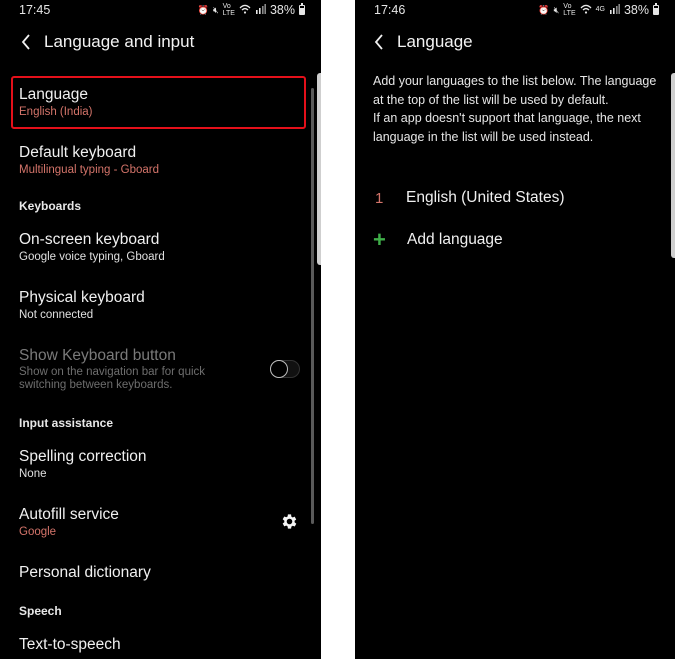 The height and width of the screenshot is (659, 675). Describe the element at coordinates (56, 112) in the screenshot. I see `item-subtitle: English (India)` at that location.